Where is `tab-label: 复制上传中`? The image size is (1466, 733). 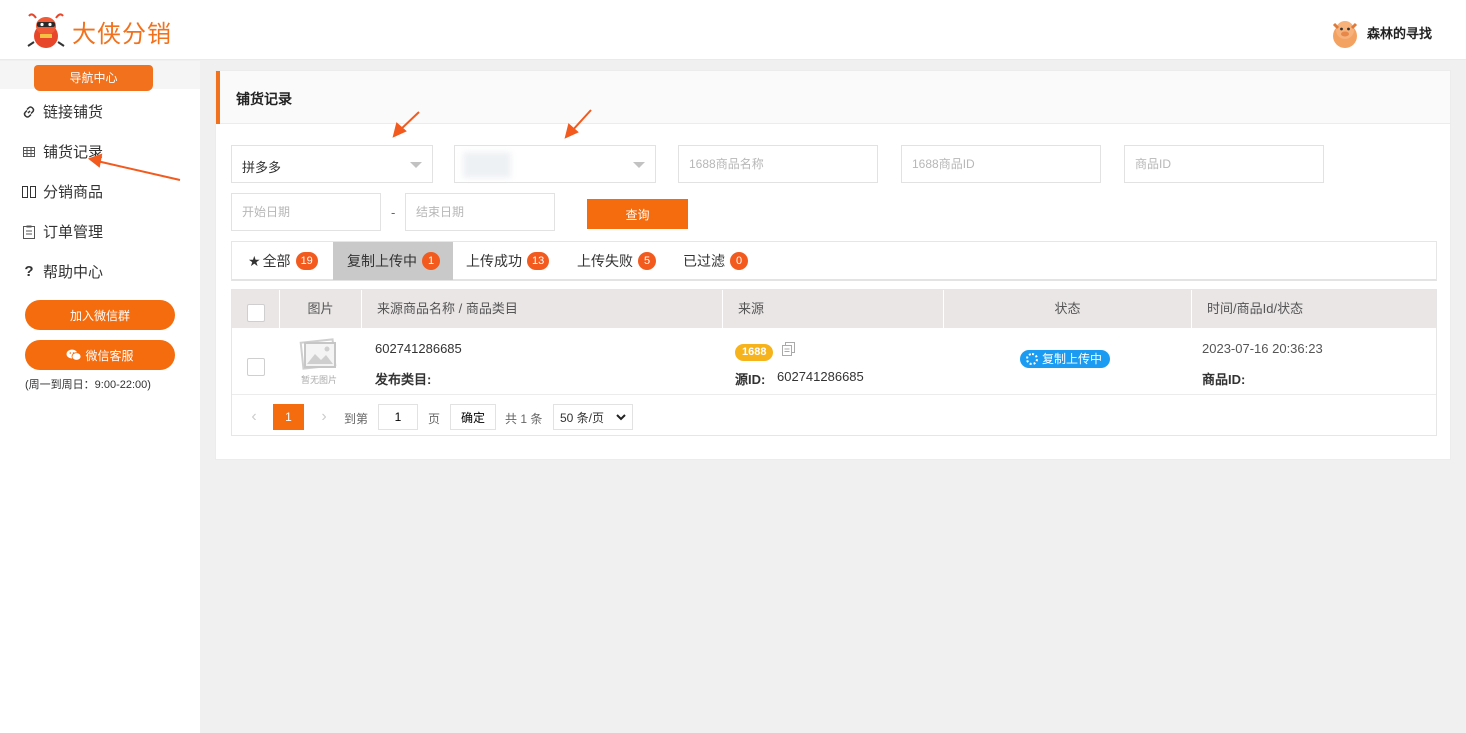 tab-label: 复制上传中 is located at coordinates (382, 261).